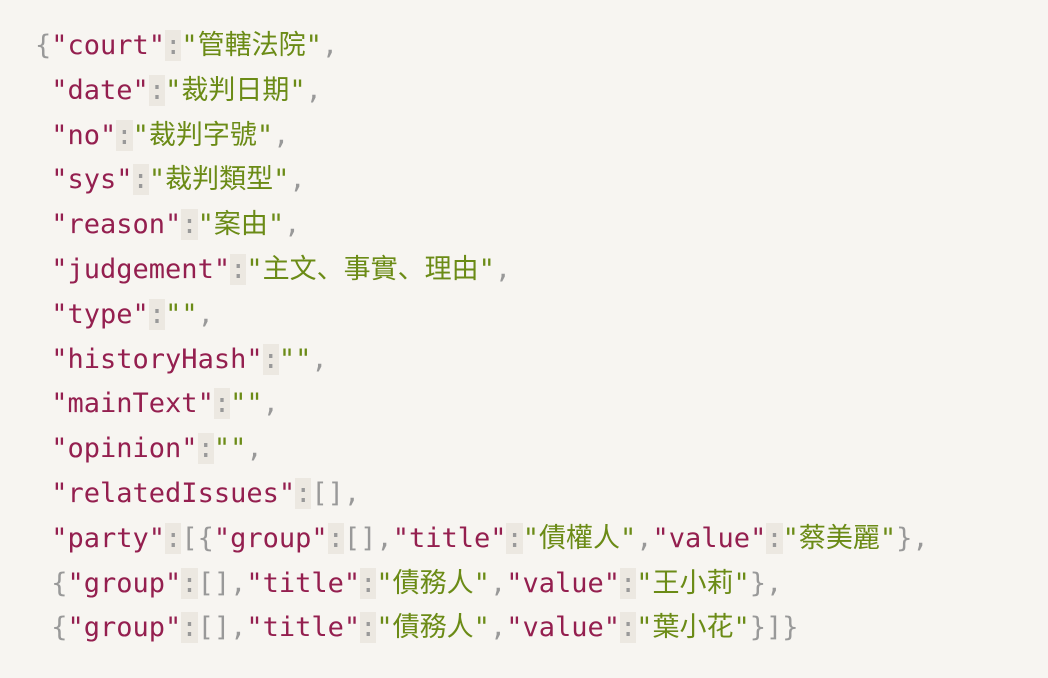 Image resolution: width=1048 pixels, height=678 pixels. Describe the element at coordinates (839, 538) in the screenshot. I see `json-string-value: "蔡美麗"` at that location.